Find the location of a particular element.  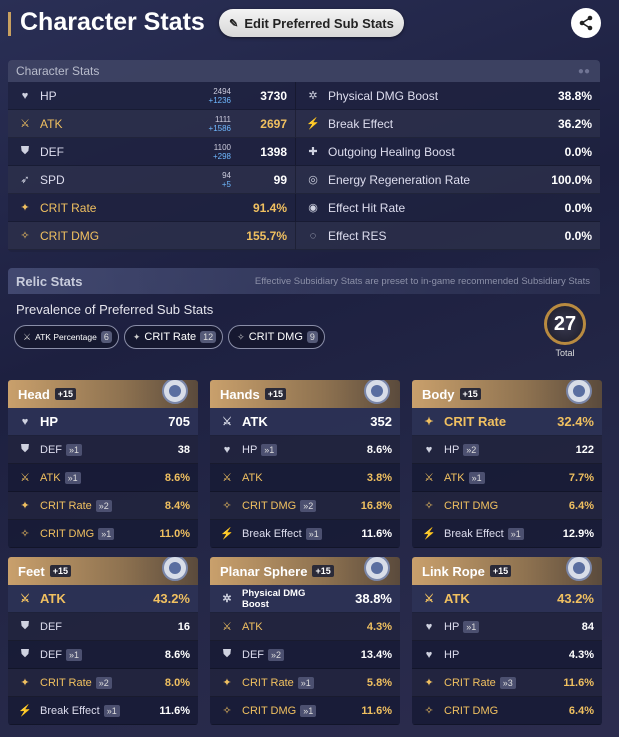

stat-value: 155.7% is located at coordinates (266, 235).